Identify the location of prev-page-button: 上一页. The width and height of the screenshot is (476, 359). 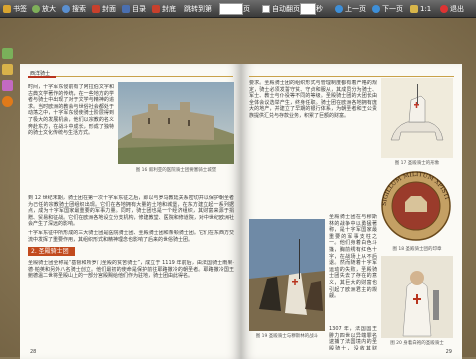
(350, 8).